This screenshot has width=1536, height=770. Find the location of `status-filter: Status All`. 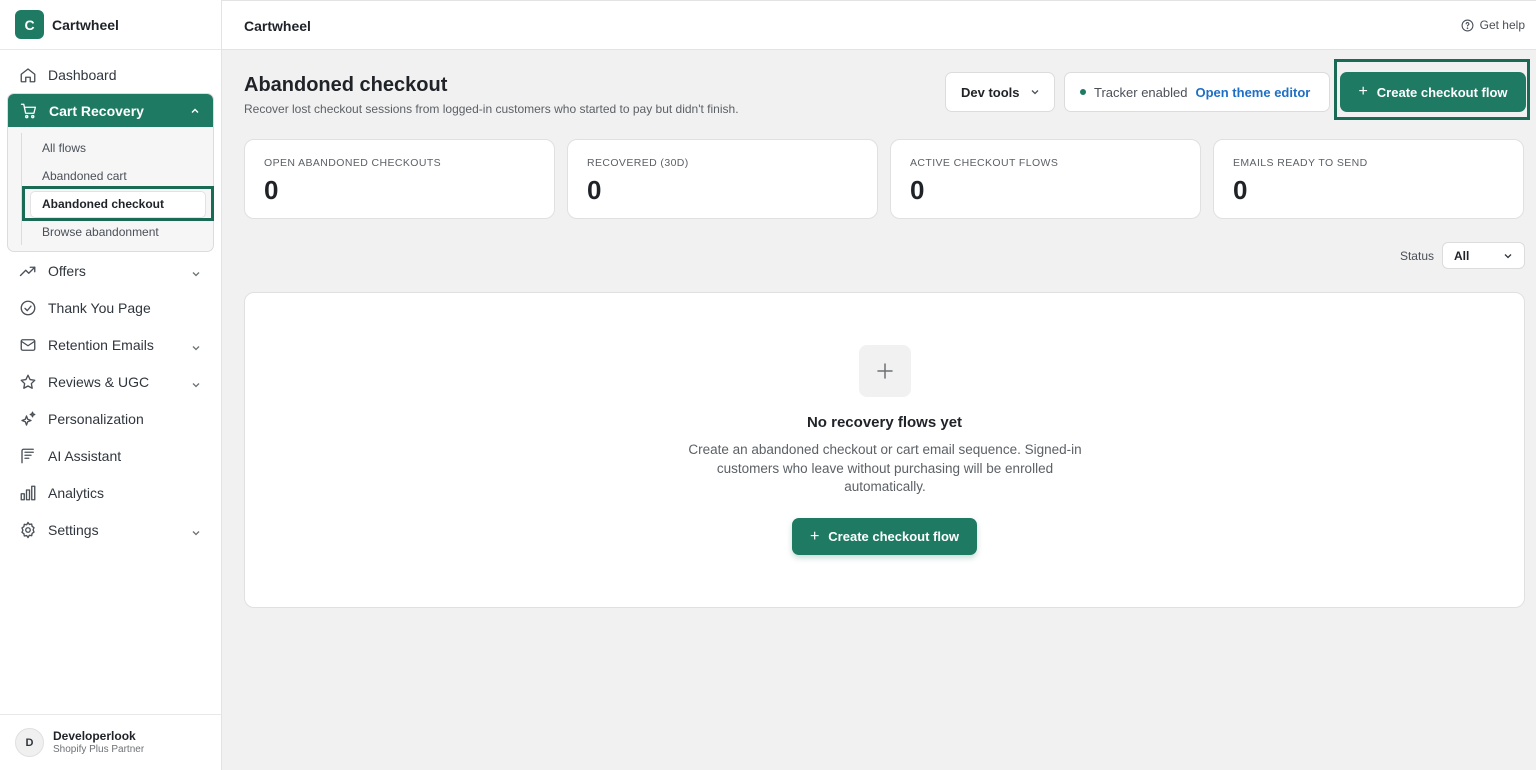

status-filter: Status All is located at coordinates (1462, 255).